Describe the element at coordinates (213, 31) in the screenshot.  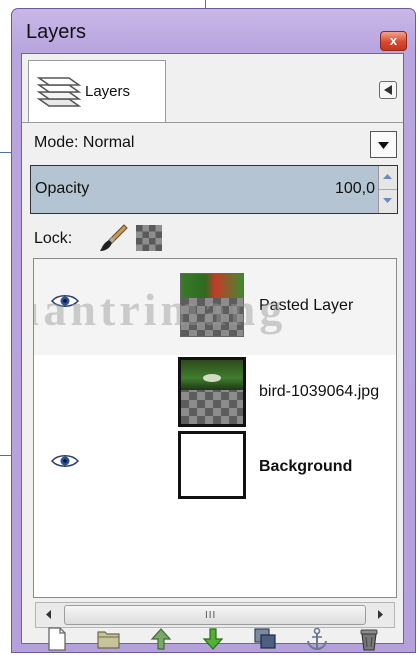
I see `title-bar: Layers x` at that location.